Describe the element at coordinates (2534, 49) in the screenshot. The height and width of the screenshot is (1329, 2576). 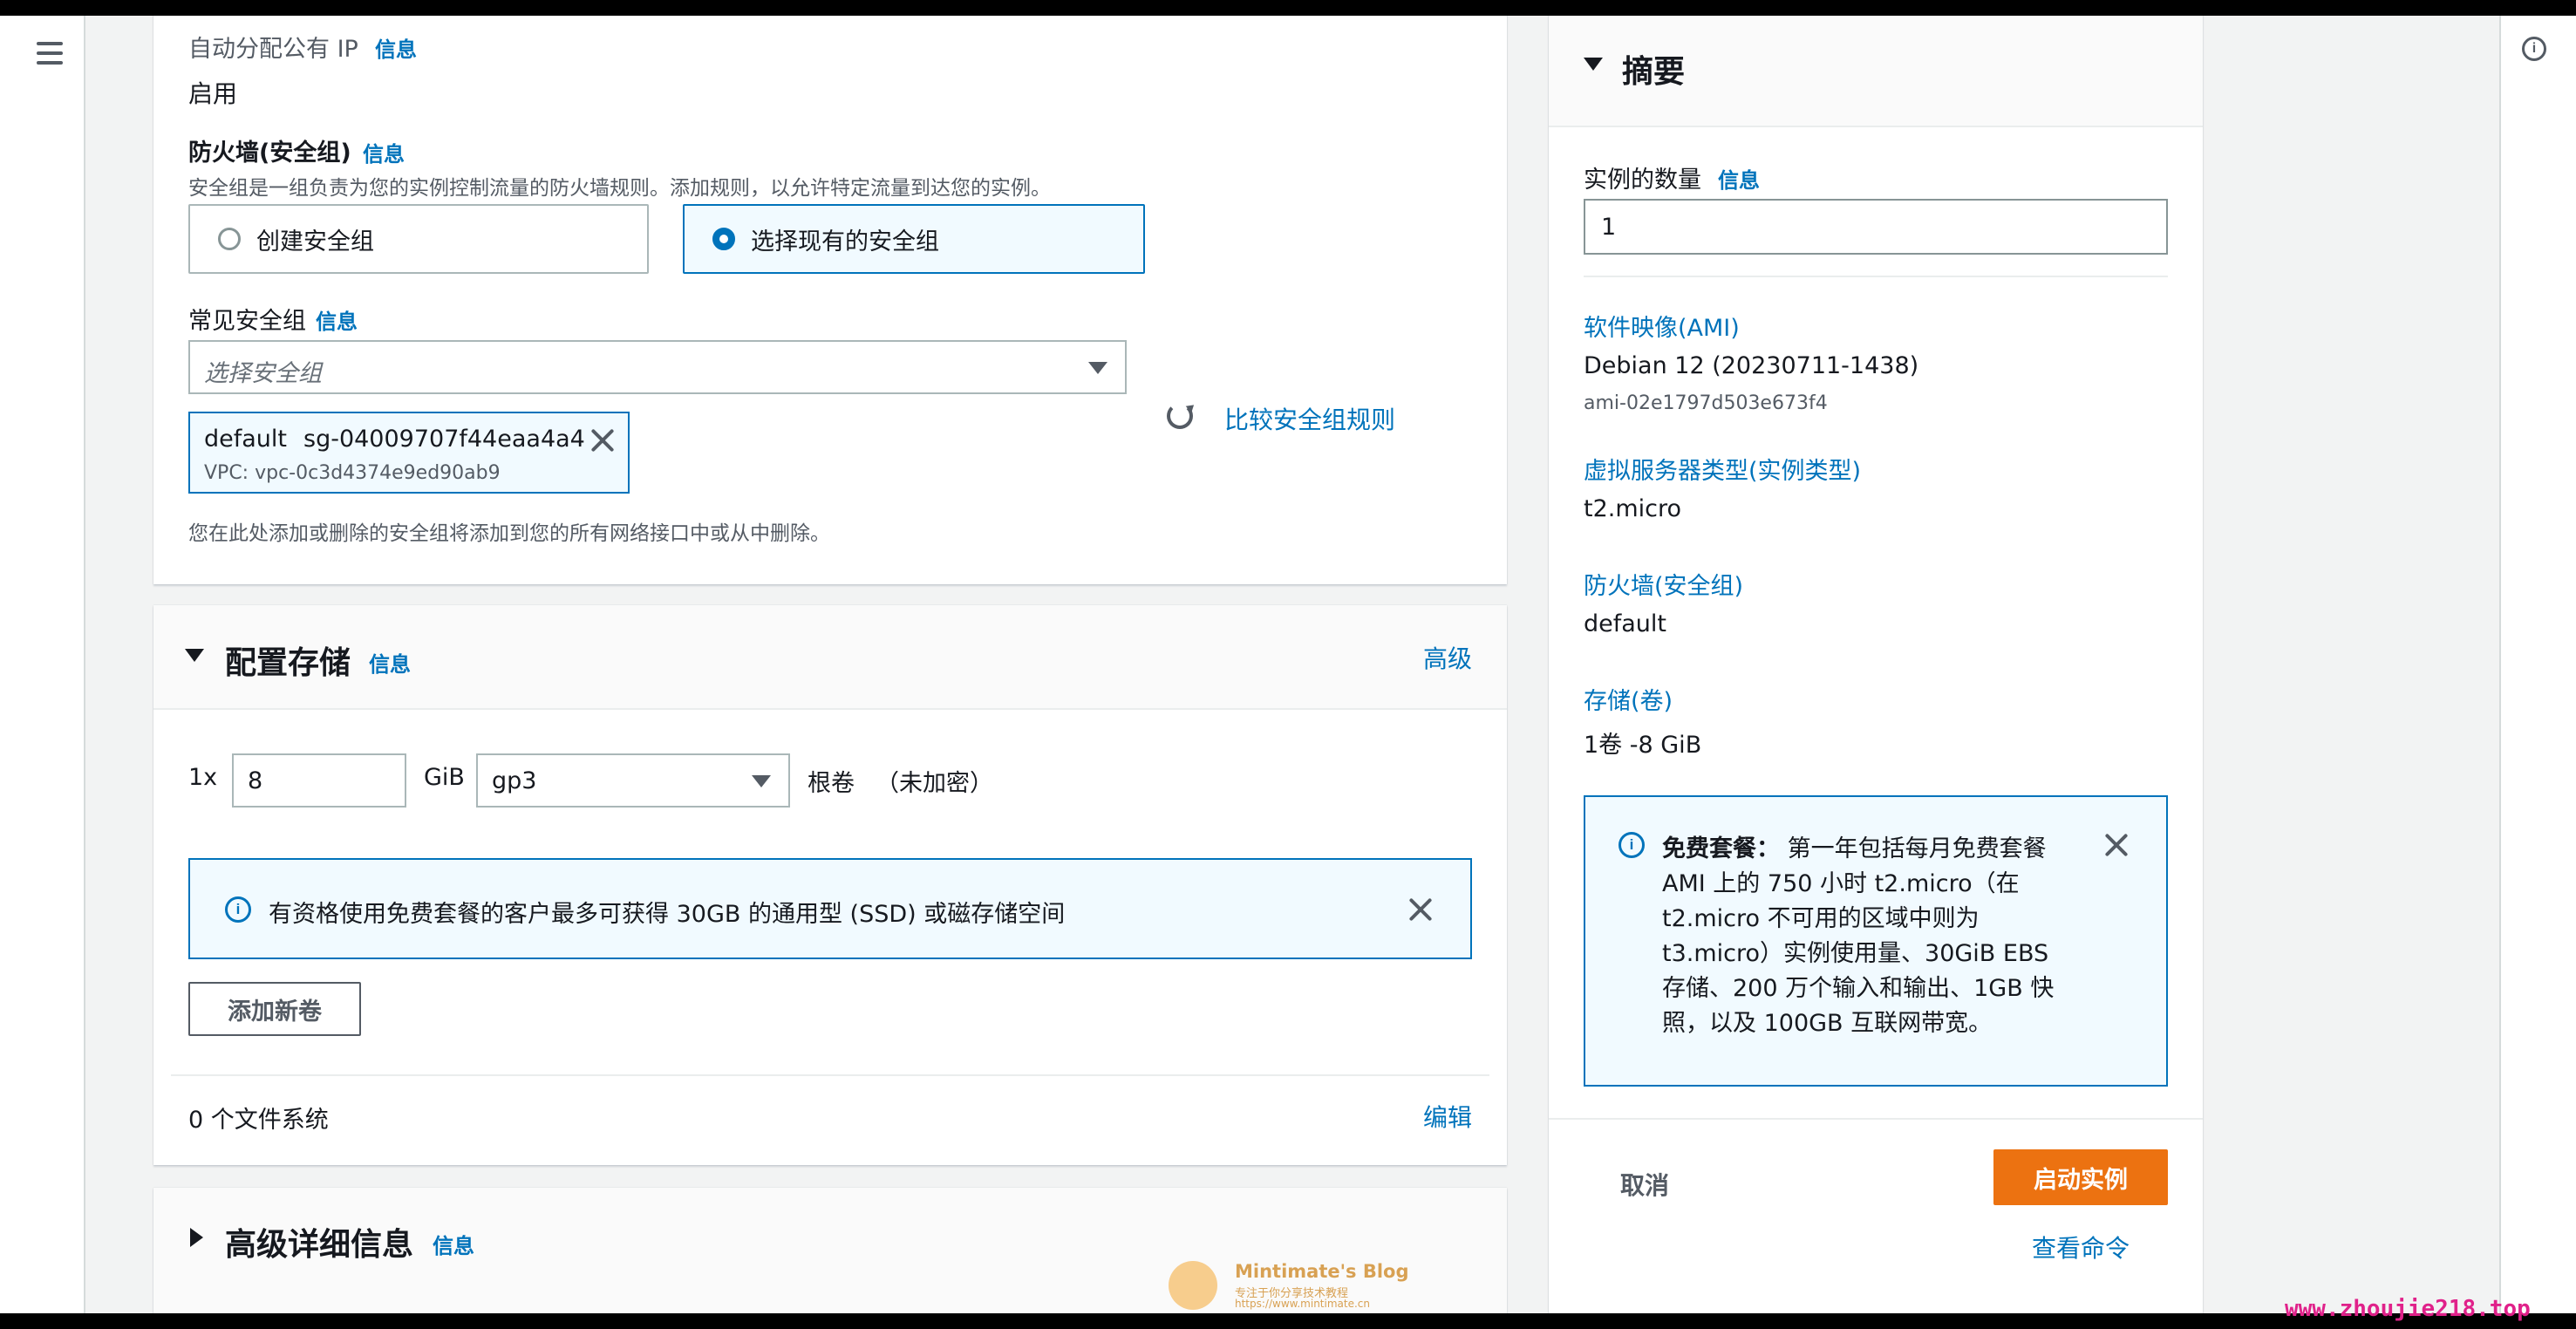
I see `help-info-icon: i` at that location.